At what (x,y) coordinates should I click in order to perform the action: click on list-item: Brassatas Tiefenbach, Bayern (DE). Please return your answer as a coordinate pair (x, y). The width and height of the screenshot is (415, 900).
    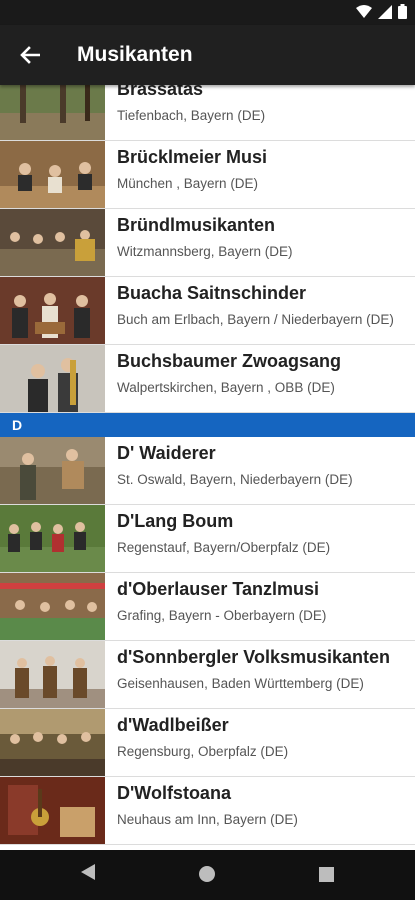
    Looking at the image, I should click on (207, 113).